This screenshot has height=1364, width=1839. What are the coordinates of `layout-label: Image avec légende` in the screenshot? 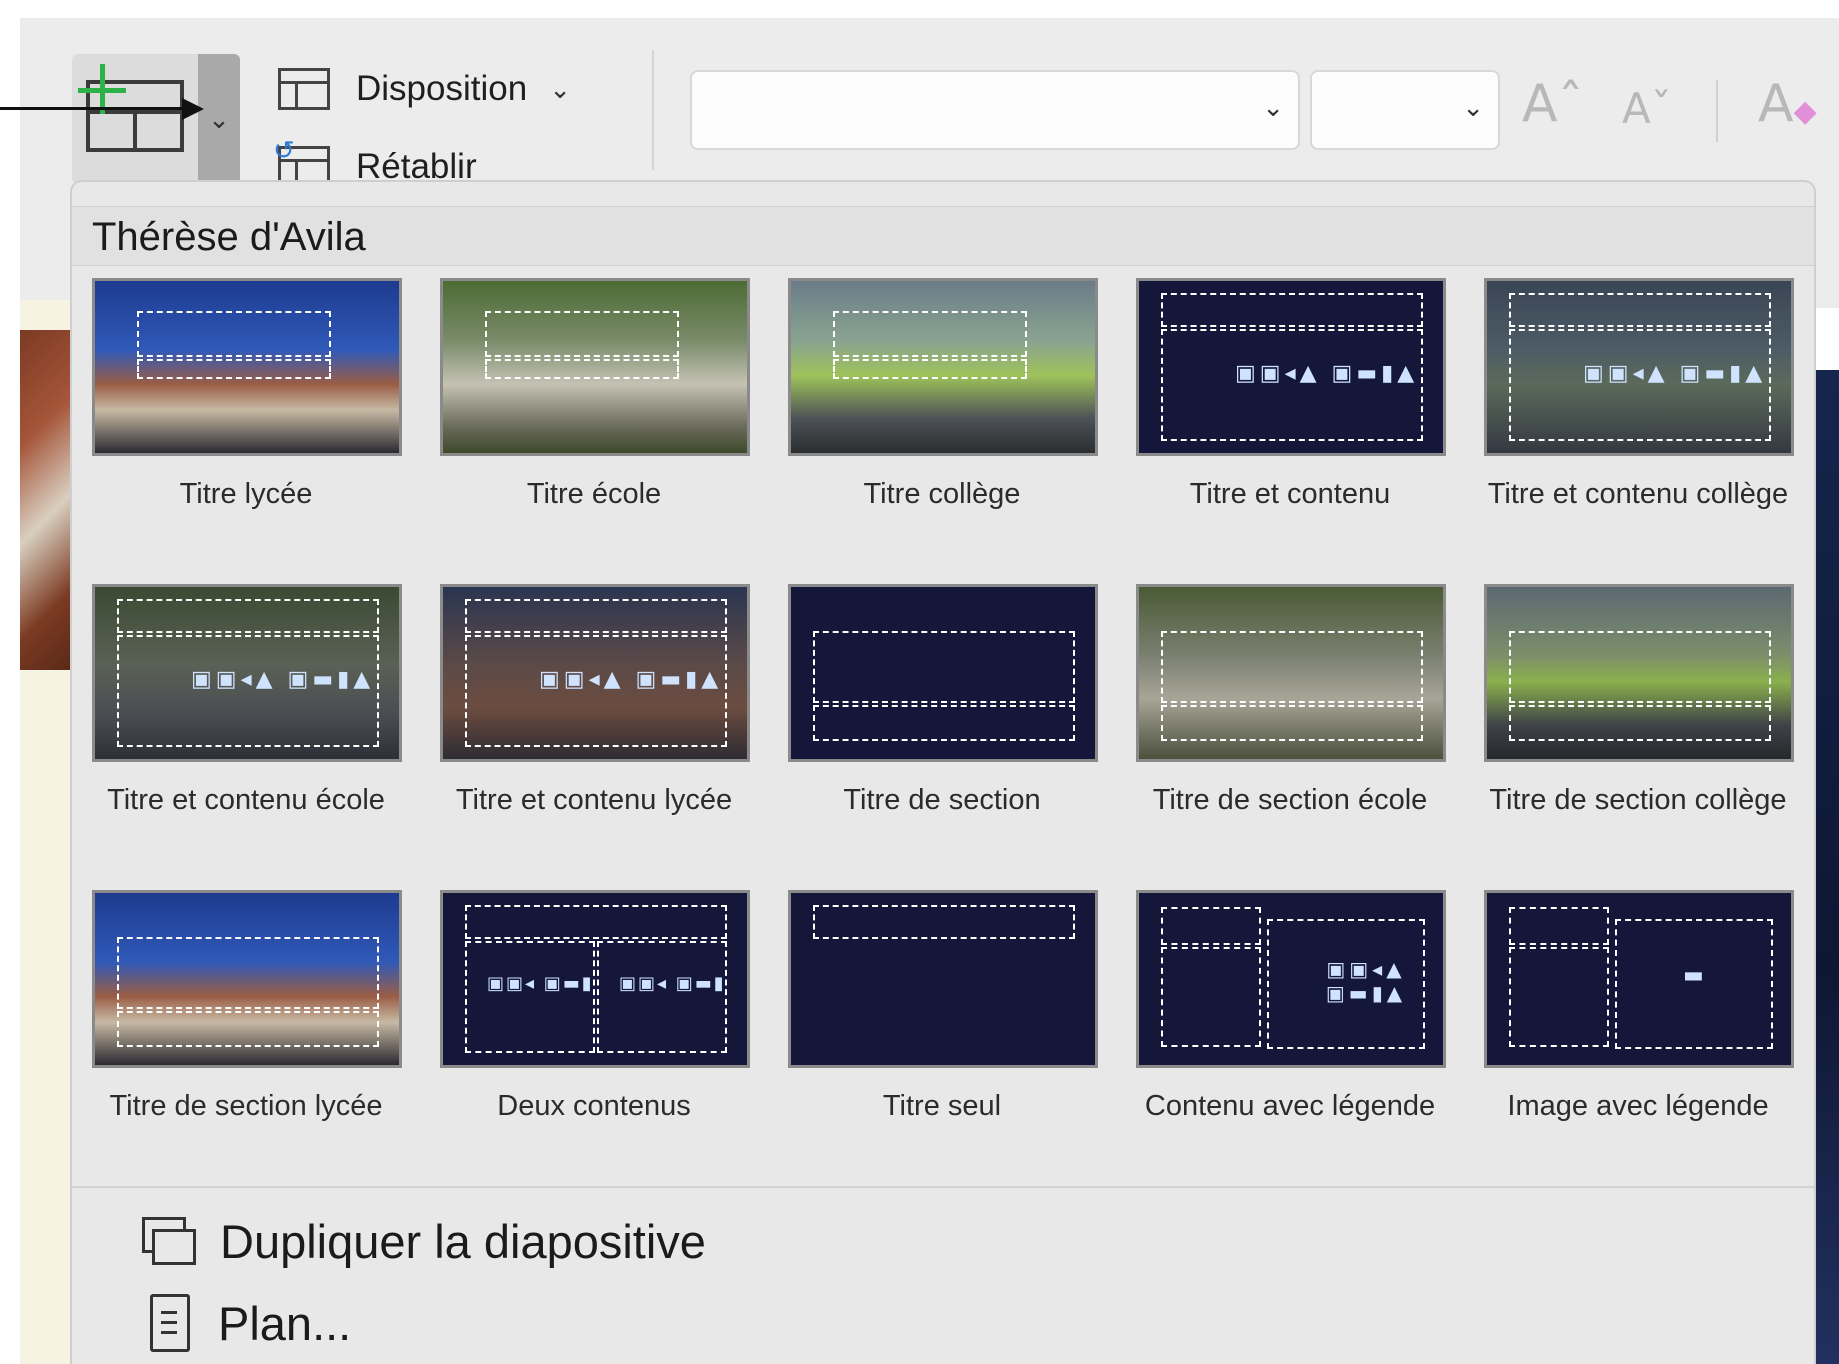 It's located at (1638, 1106).